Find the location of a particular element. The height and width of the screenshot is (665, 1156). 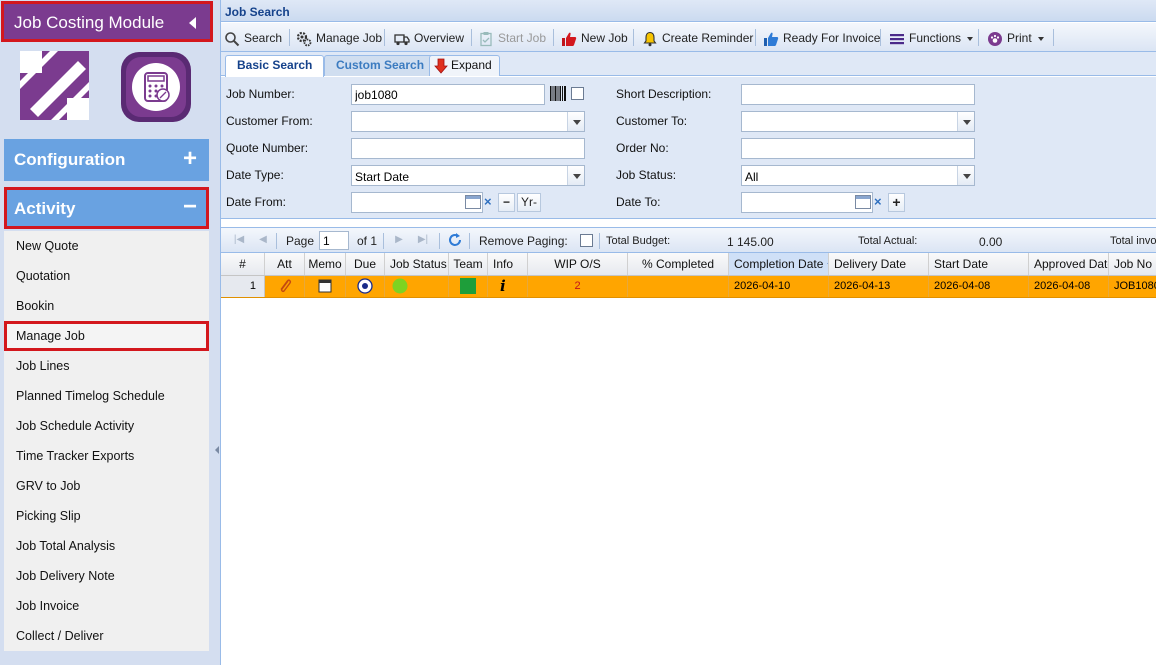

column-header-job-no: Job No is located at coordinates (1132, 264).